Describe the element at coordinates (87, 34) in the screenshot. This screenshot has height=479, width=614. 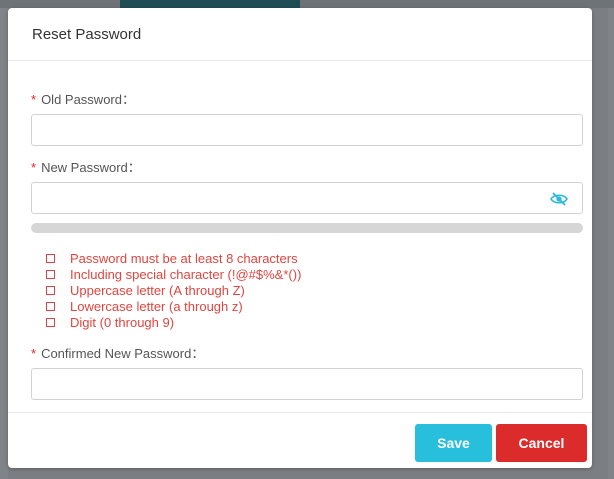
I see `dialog-title: Reset Password` at that location.